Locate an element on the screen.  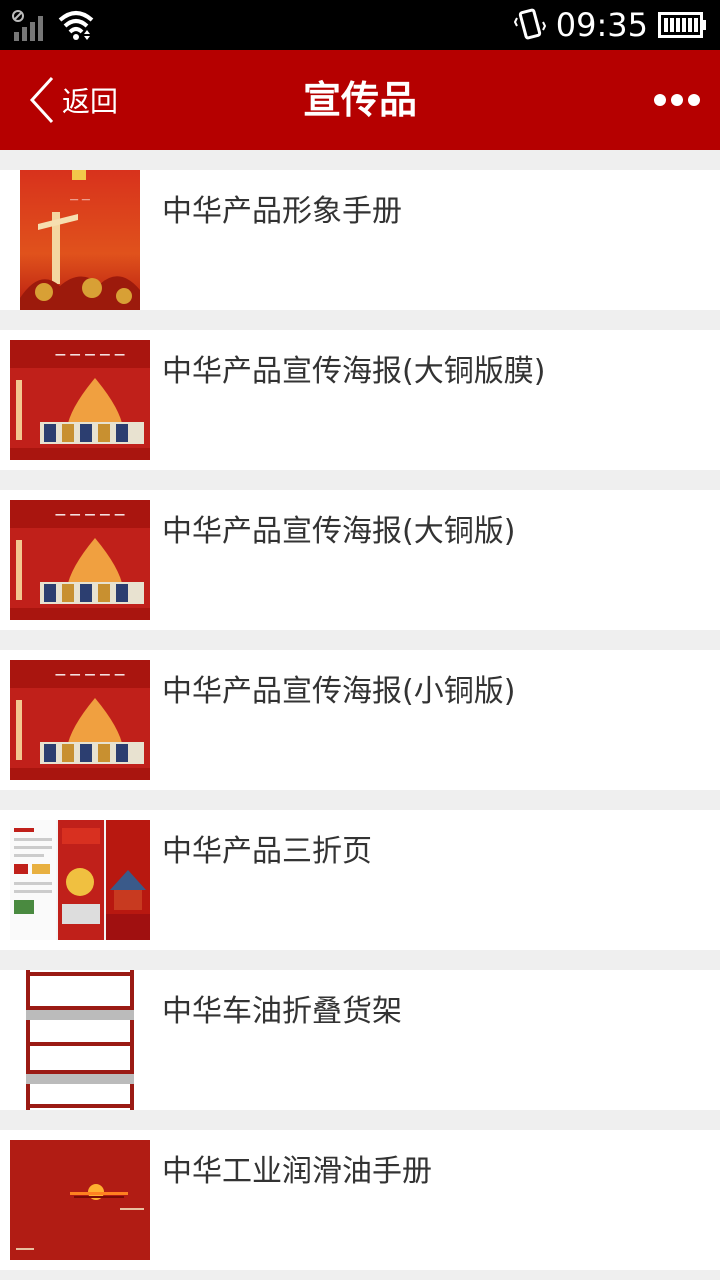
more-icon is located at coordinates (677, 100).